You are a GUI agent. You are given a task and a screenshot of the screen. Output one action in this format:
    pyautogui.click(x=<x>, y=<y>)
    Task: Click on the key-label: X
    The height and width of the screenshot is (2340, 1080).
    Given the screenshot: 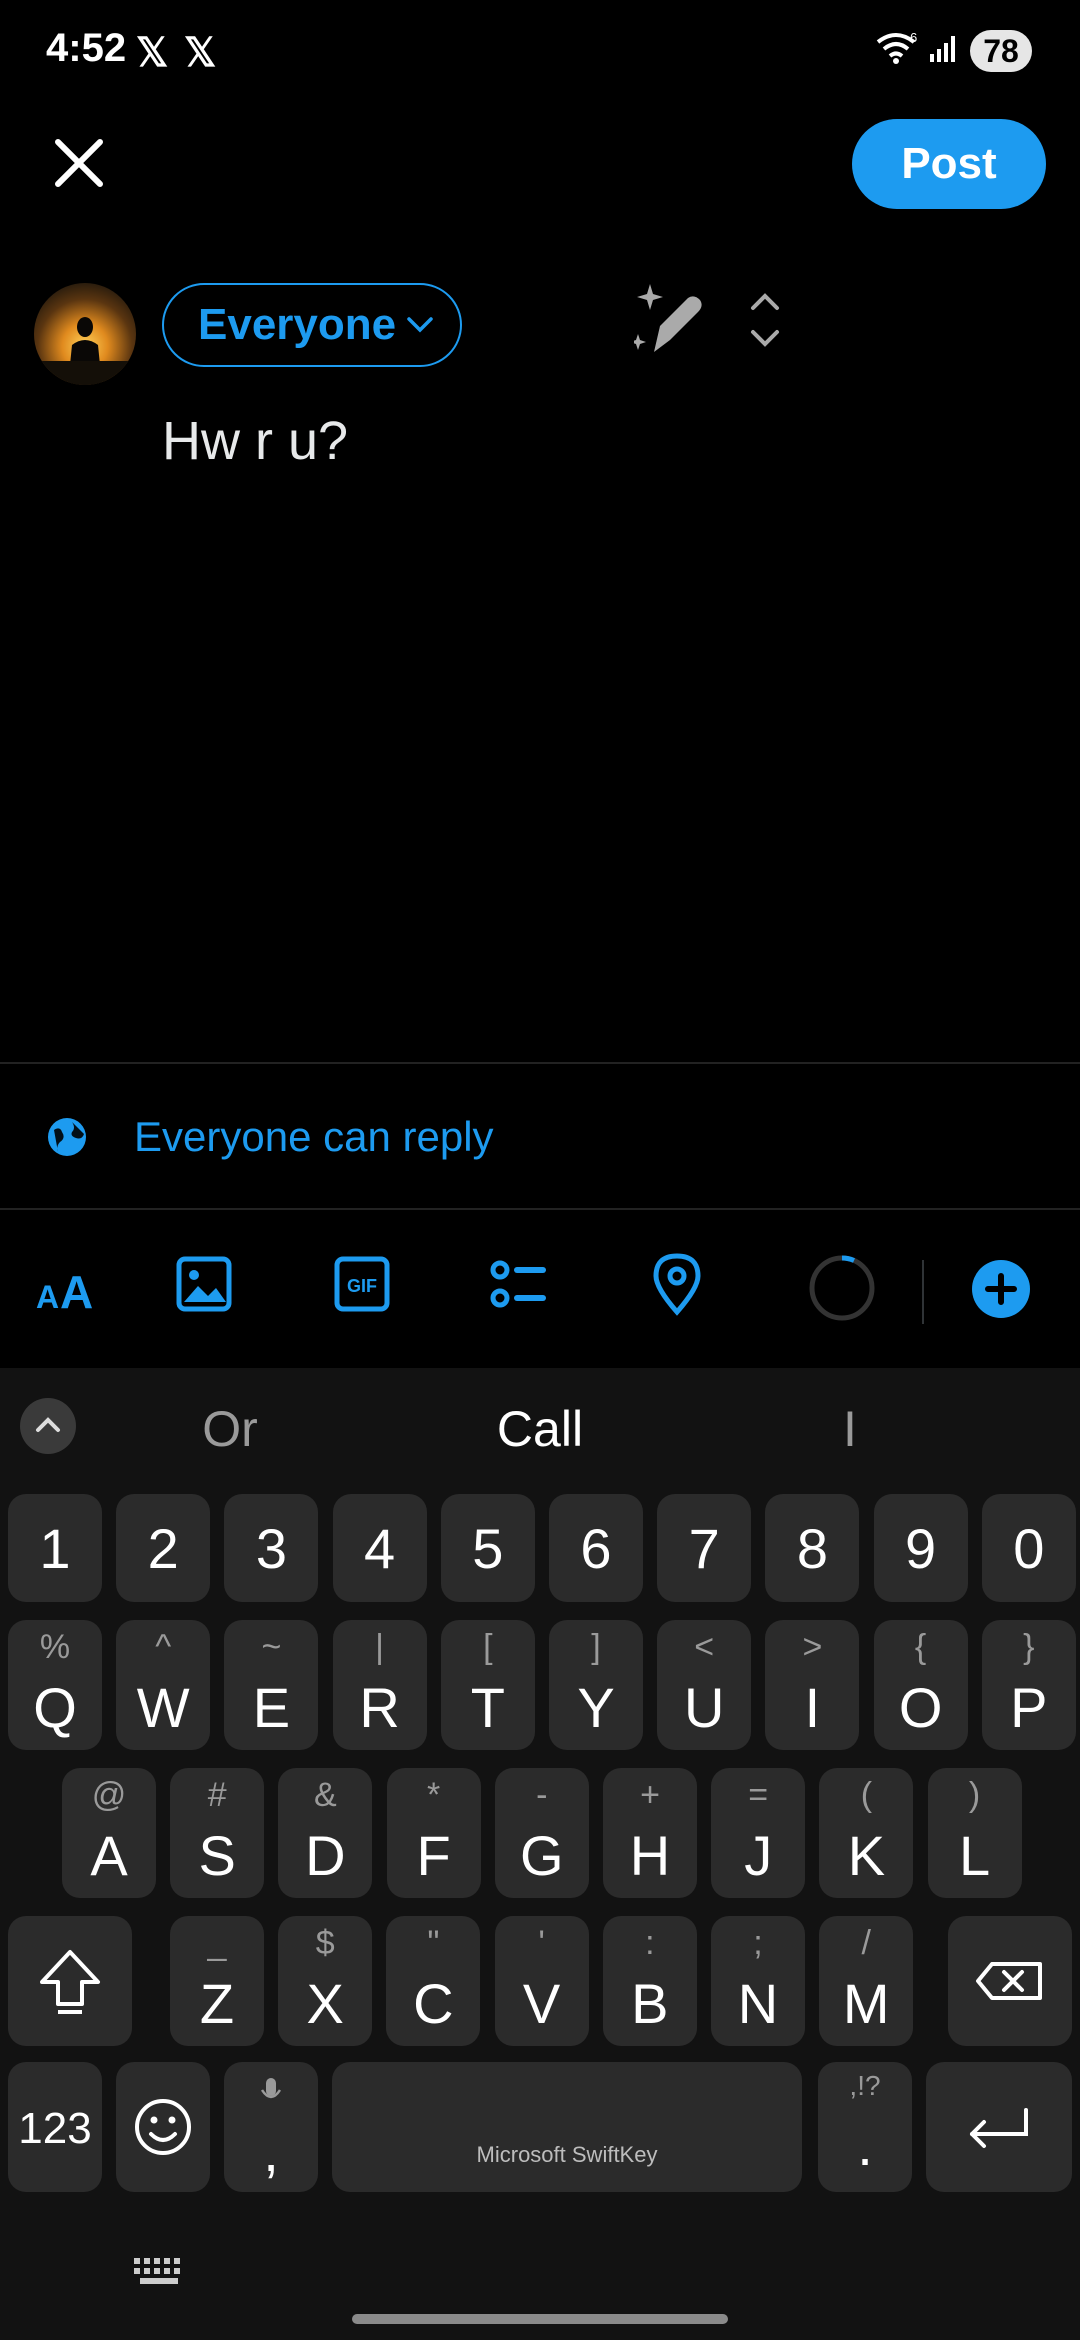 What is the action you would take?
    pyautogui.click(x=325, y=2003)
    